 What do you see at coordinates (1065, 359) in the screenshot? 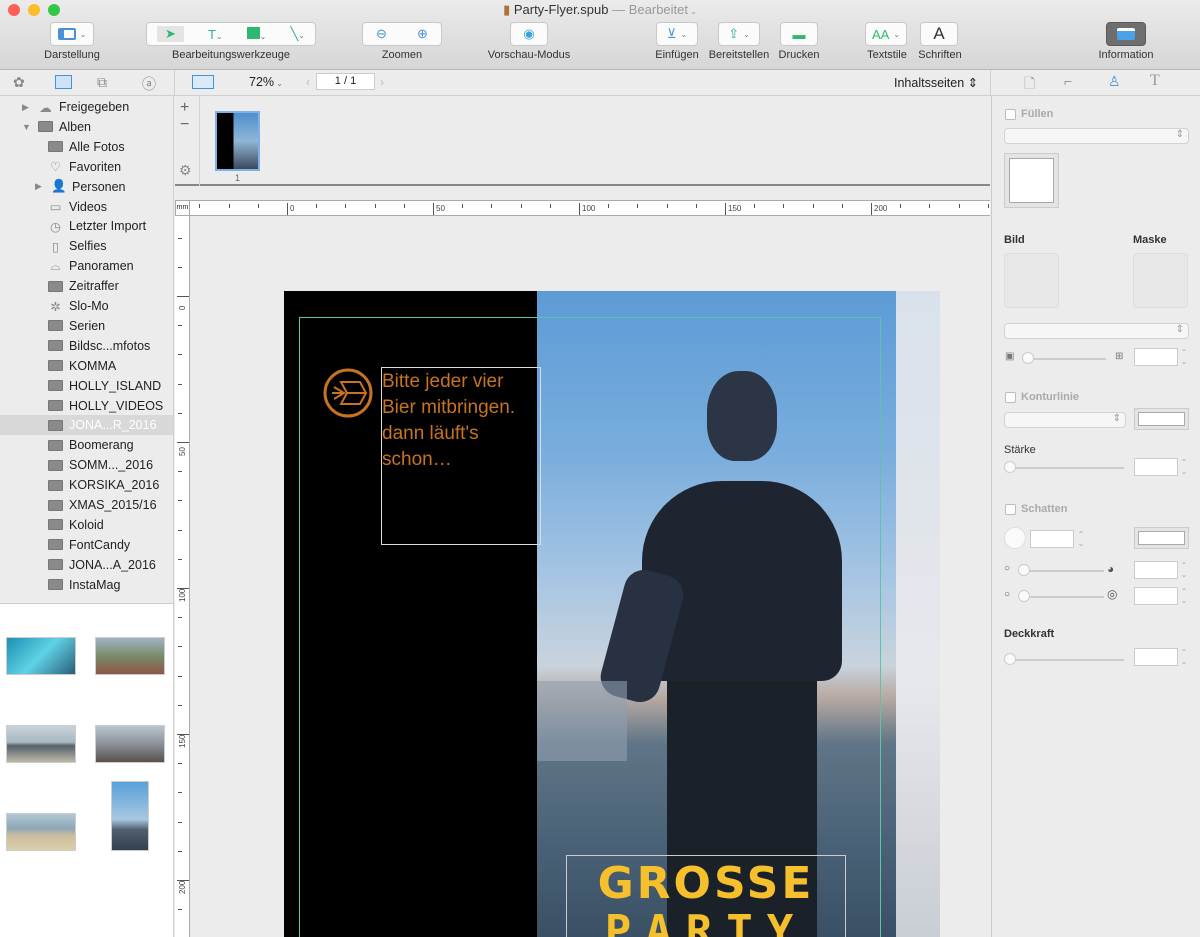
I see `image-scale-slider` at bounding box center [1065, 359].